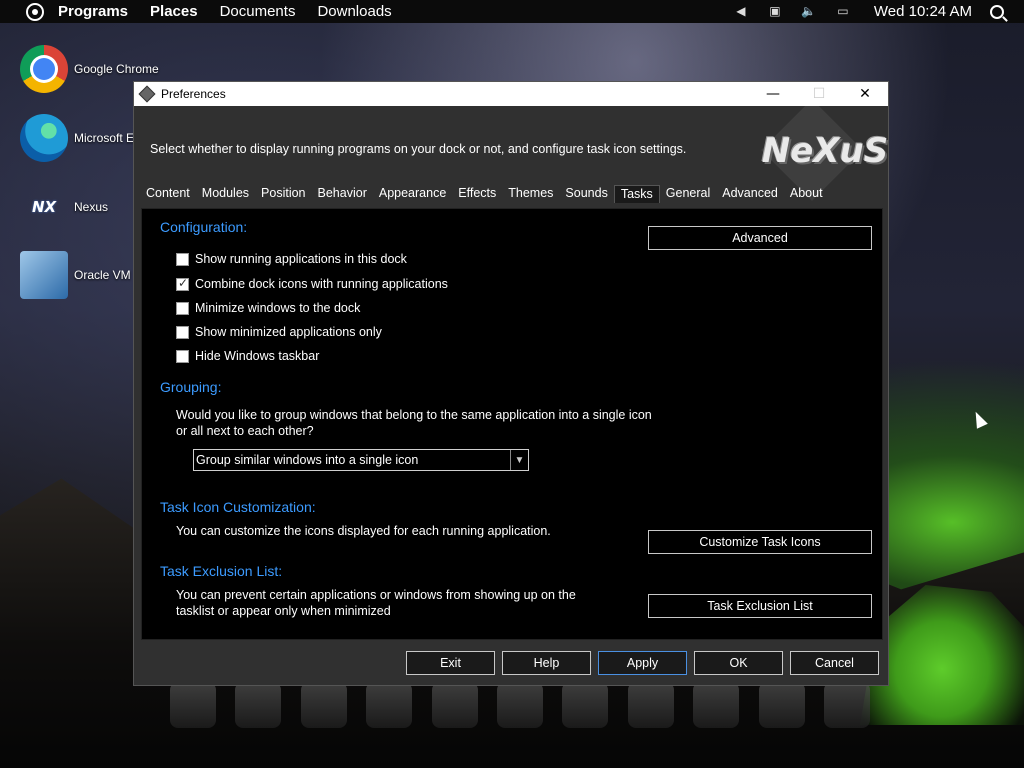 Image resolution: width=1024 pixels, height=768 pixels. I want to click on checkbox-show-minimized-only: Show minimized applications only, so click(279, 332).